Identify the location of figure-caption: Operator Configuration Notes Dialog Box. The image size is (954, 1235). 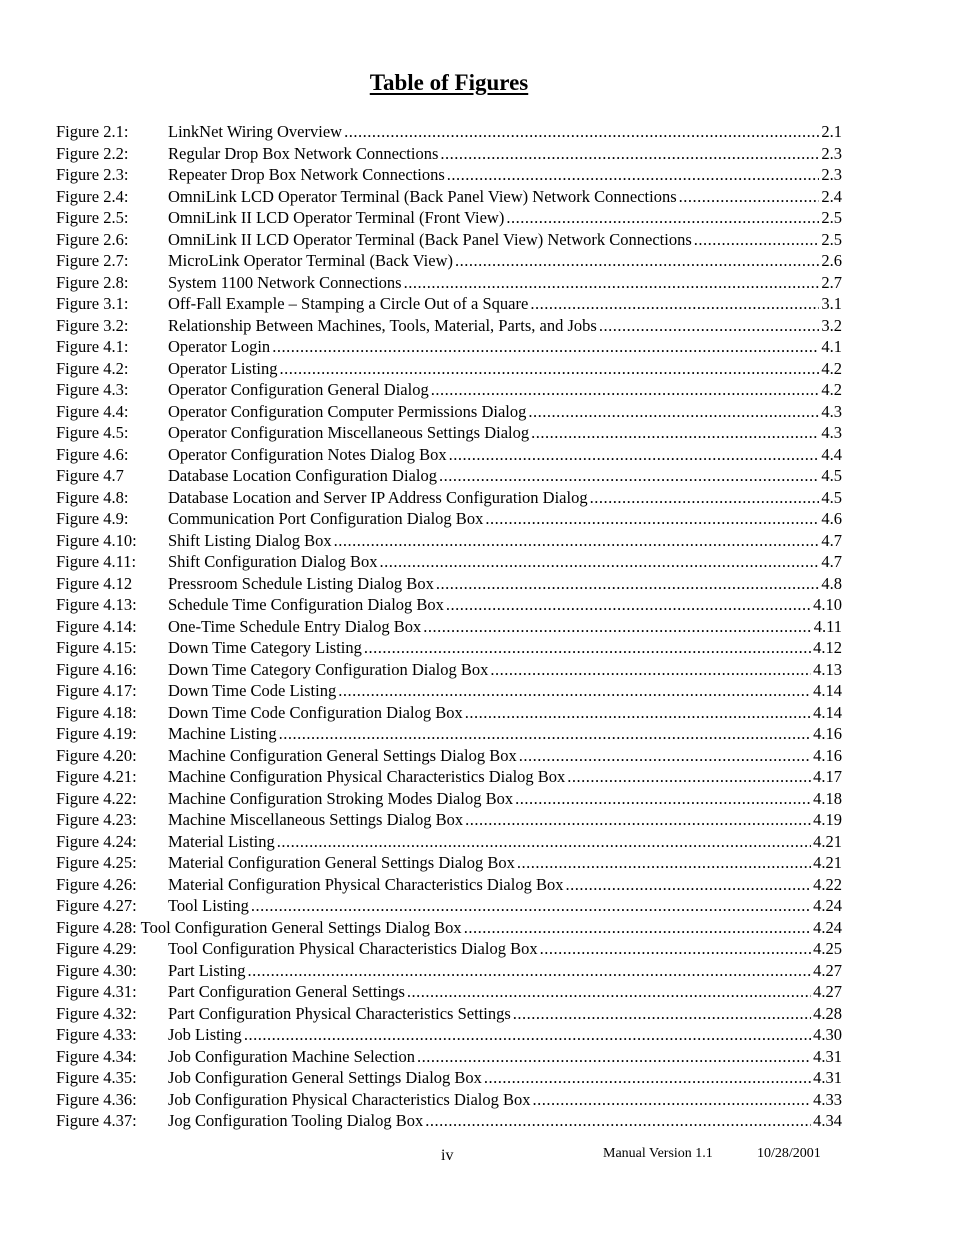
(307, 454).